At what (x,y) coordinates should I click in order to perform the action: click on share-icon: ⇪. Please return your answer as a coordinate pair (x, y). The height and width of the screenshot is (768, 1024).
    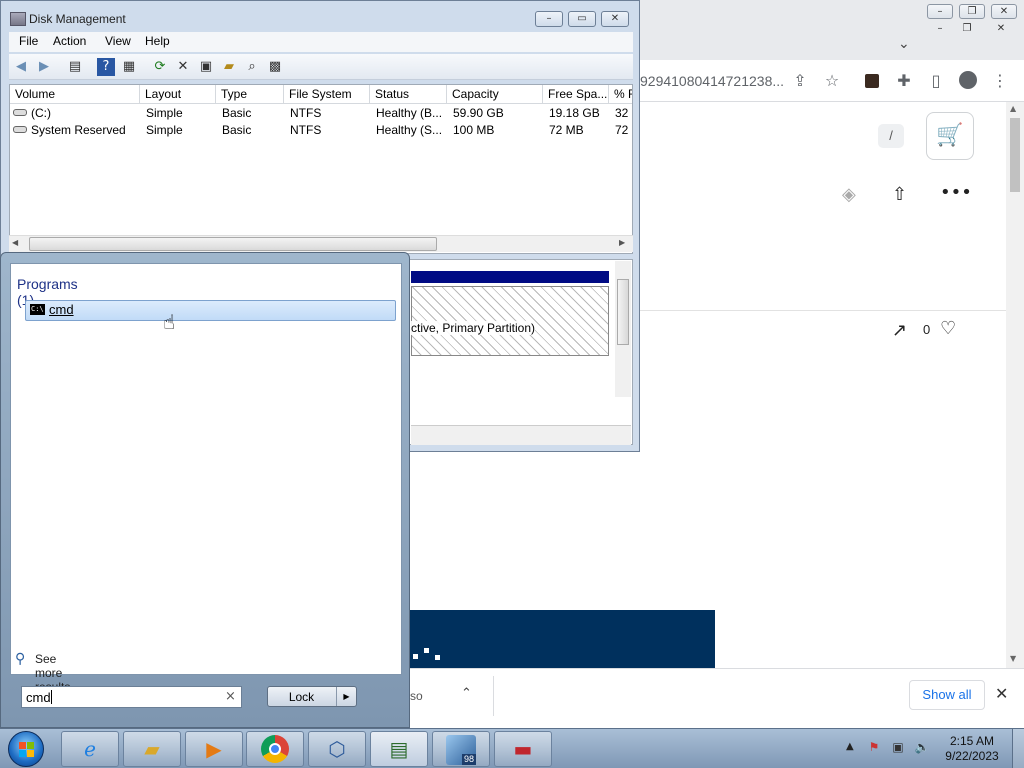
    Looking at the image, I should click on (800, 81).